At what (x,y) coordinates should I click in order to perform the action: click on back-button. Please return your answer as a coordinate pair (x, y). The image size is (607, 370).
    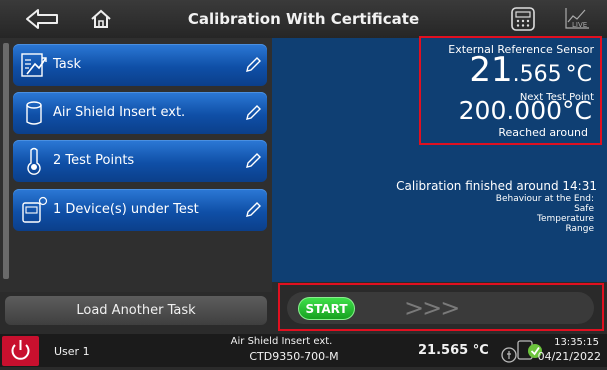
    Looking at the image, I should click on (42, 19).